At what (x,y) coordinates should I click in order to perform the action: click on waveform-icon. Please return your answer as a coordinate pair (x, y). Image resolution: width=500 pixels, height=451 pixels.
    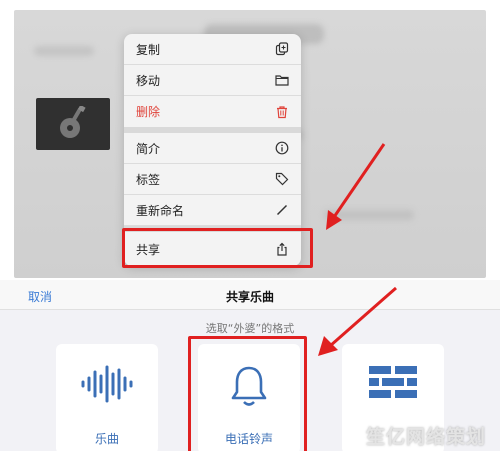
    Looking at the image, I should click on (107, 384).